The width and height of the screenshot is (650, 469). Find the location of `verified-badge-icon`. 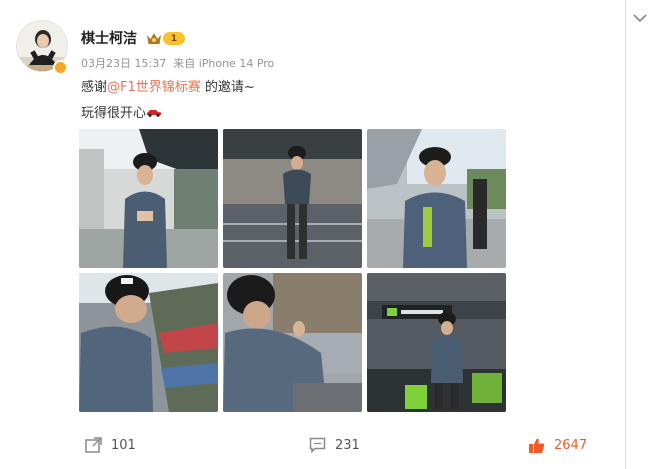

verified-badge-icon is located at coordinates (60, 67).